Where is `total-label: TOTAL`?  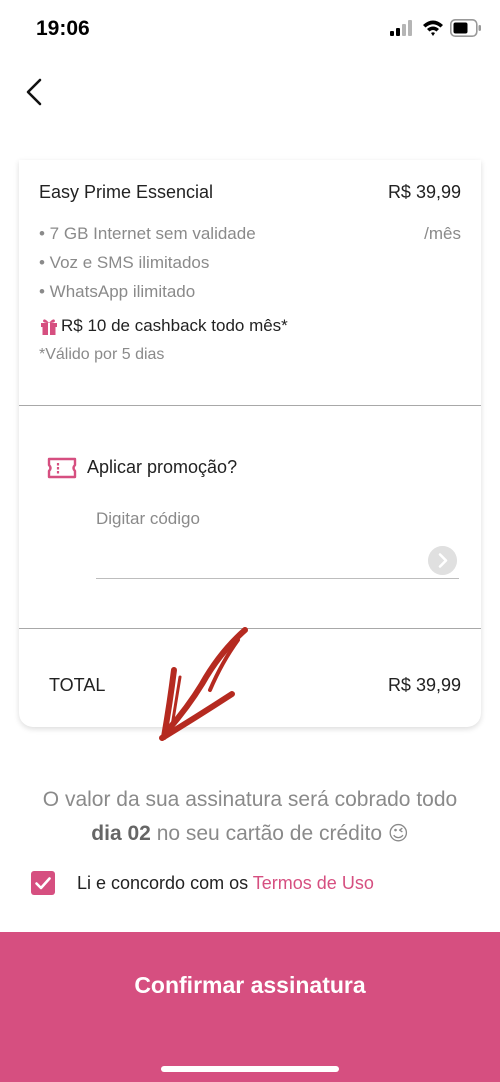
total-label: TOTAL is located at coordinates (77, 685).